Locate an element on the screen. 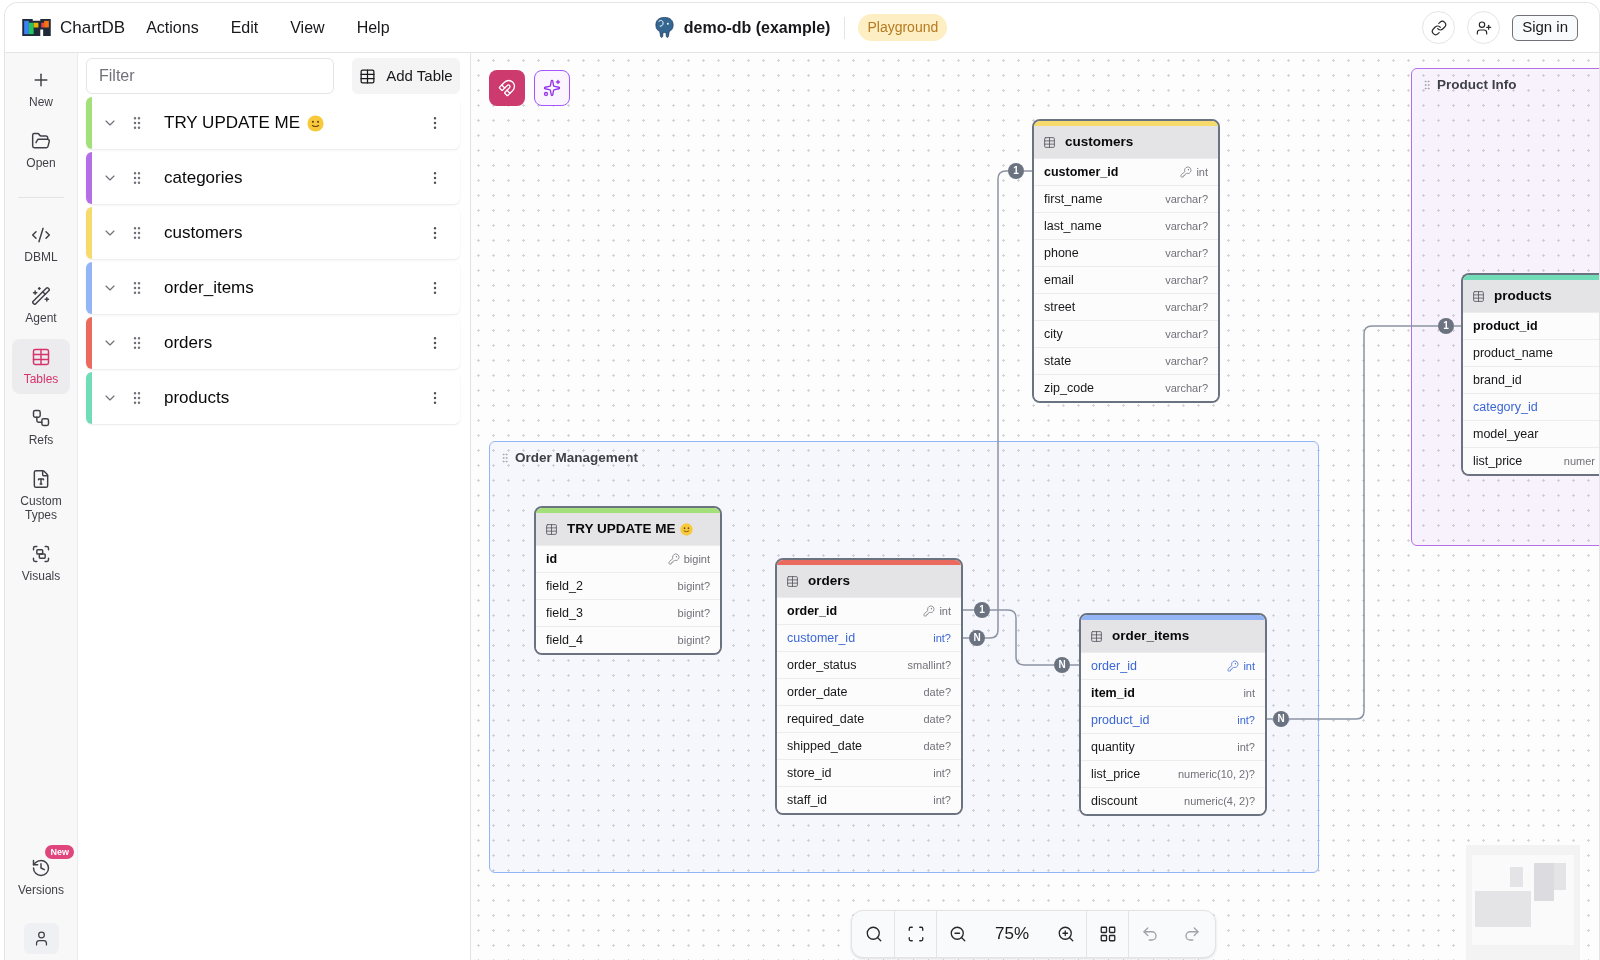 The width and height of the screenshot is (1600, 960). sparkles-button is located at coordinates (552, 88).